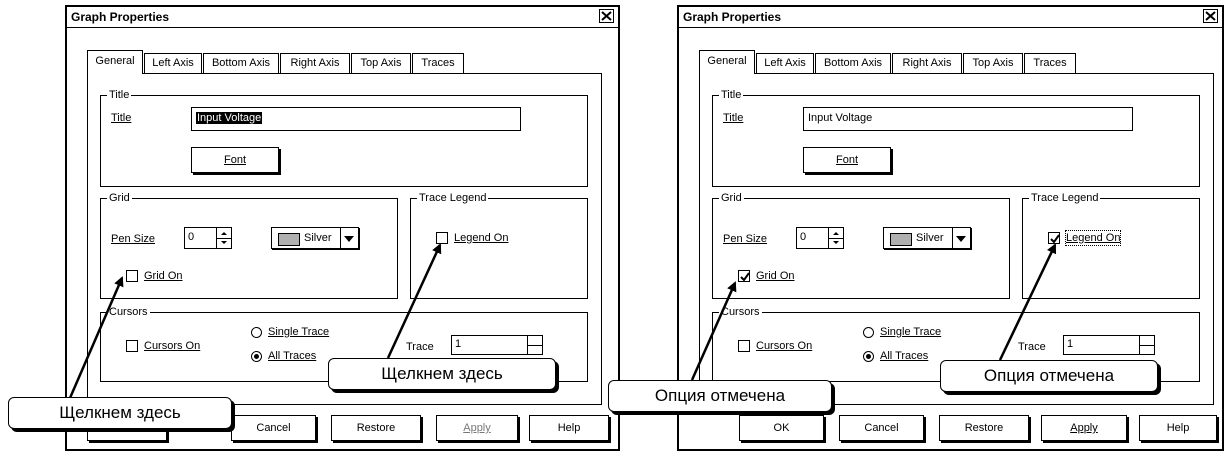 The width and height of the screenshot is (1228, 456). Describe the element at coordinates (720, 396) in the screenshot. I see `callout-option-checked-bottom: Опция отмечена` at that location.